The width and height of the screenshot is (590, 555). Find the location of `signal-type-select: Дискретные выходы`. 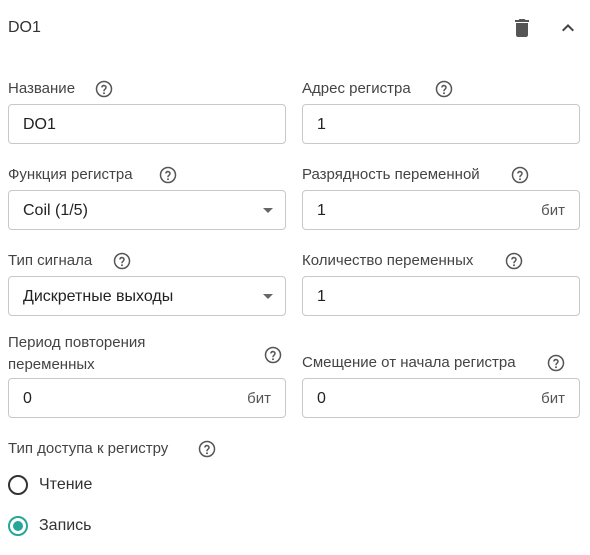

signal-type-select: Дискретные выходы is located at coordinates (147, 296).